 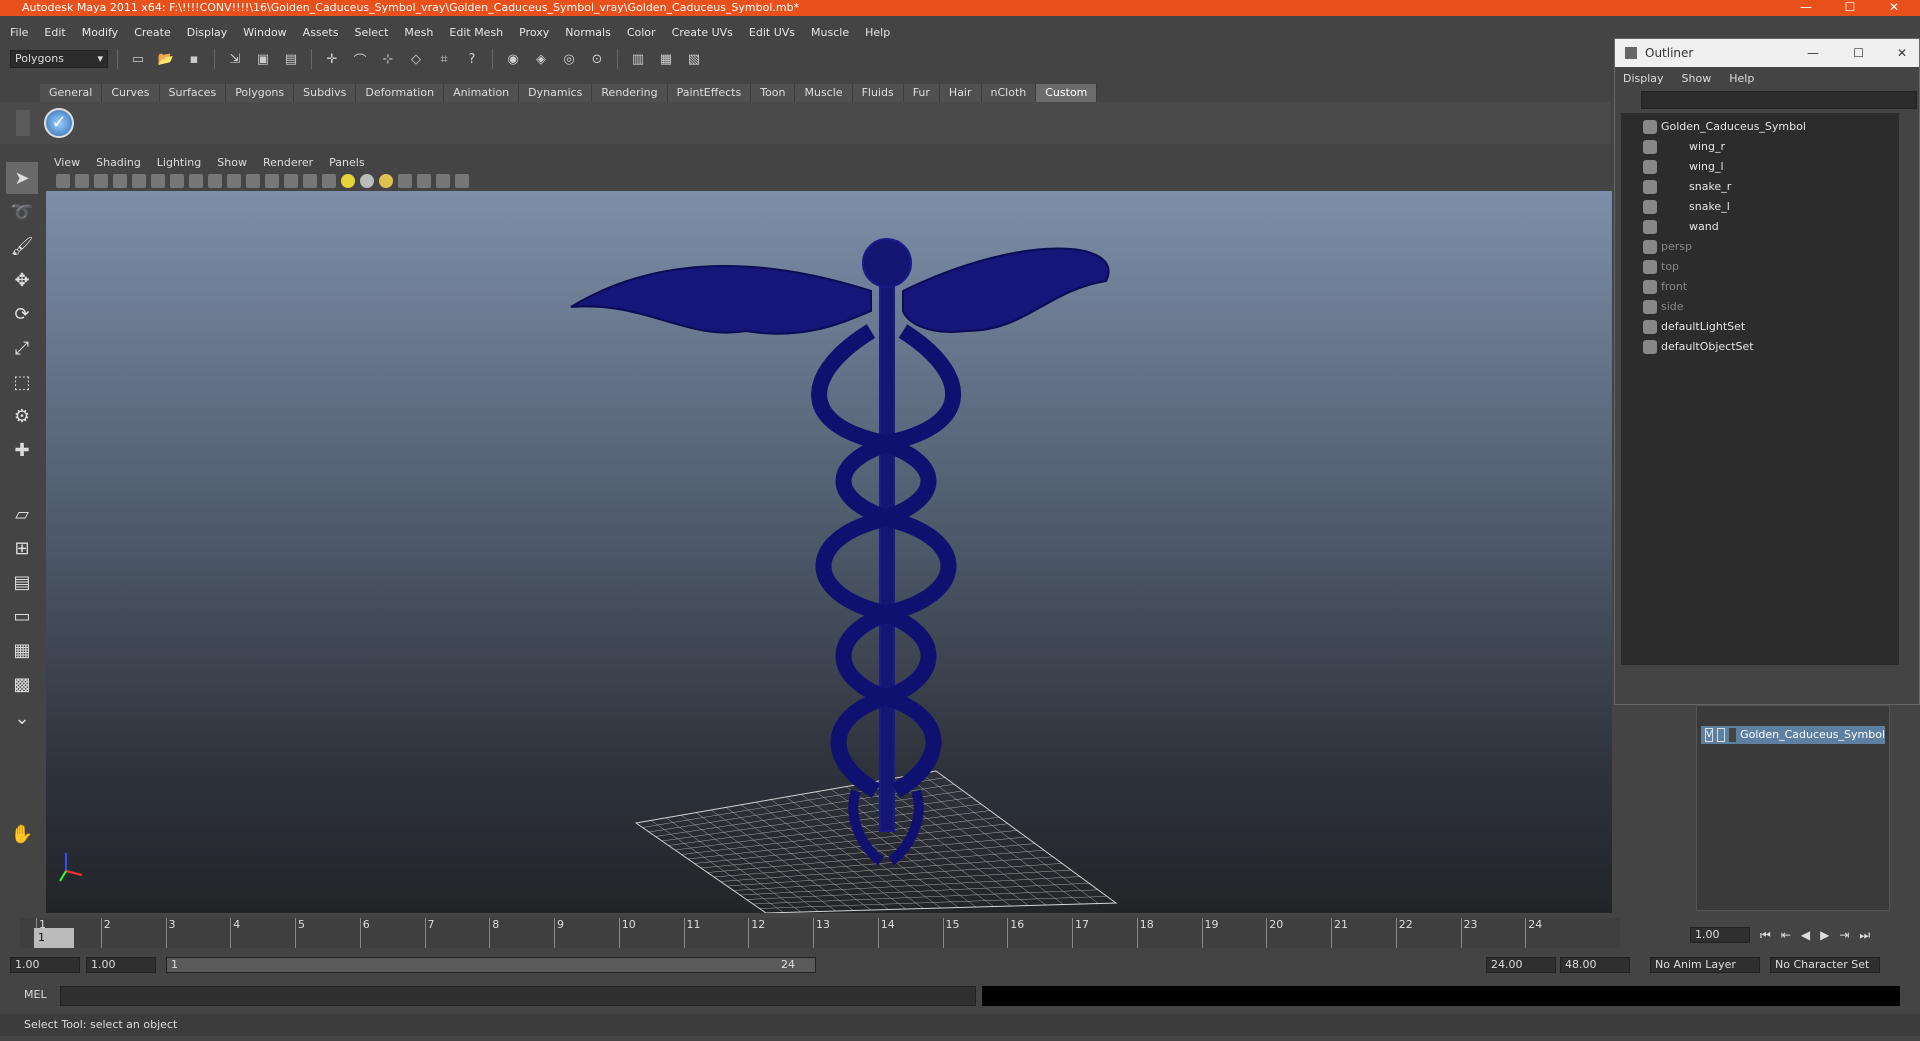 What do you see at coordinates (1595, 965) in the screenshot?
I see `end-time-field: 48.00` at bounding box center [1595, 965].